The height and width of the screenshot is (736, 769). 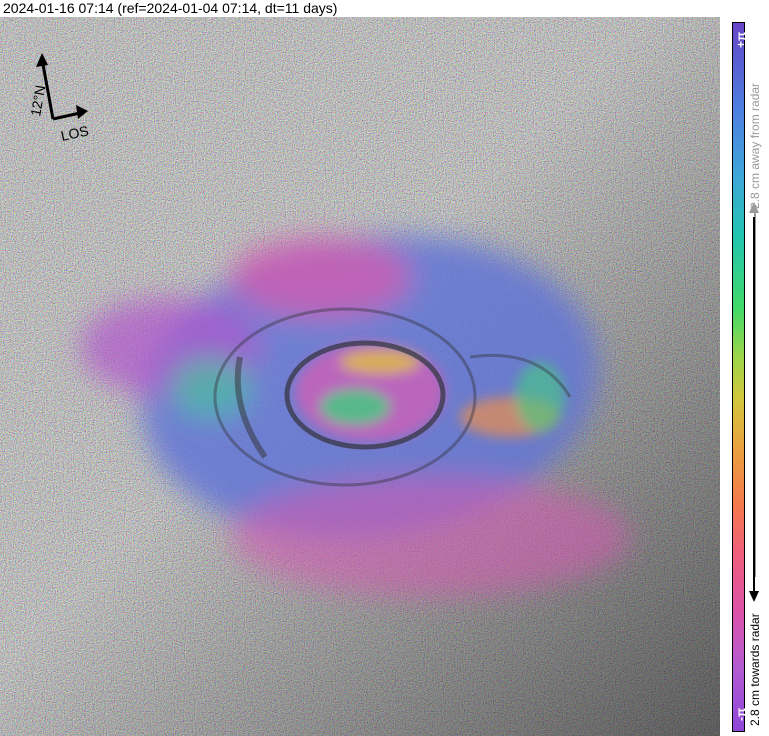 I want to click on away-arrowhead-icon, so click(x=754, y=207).